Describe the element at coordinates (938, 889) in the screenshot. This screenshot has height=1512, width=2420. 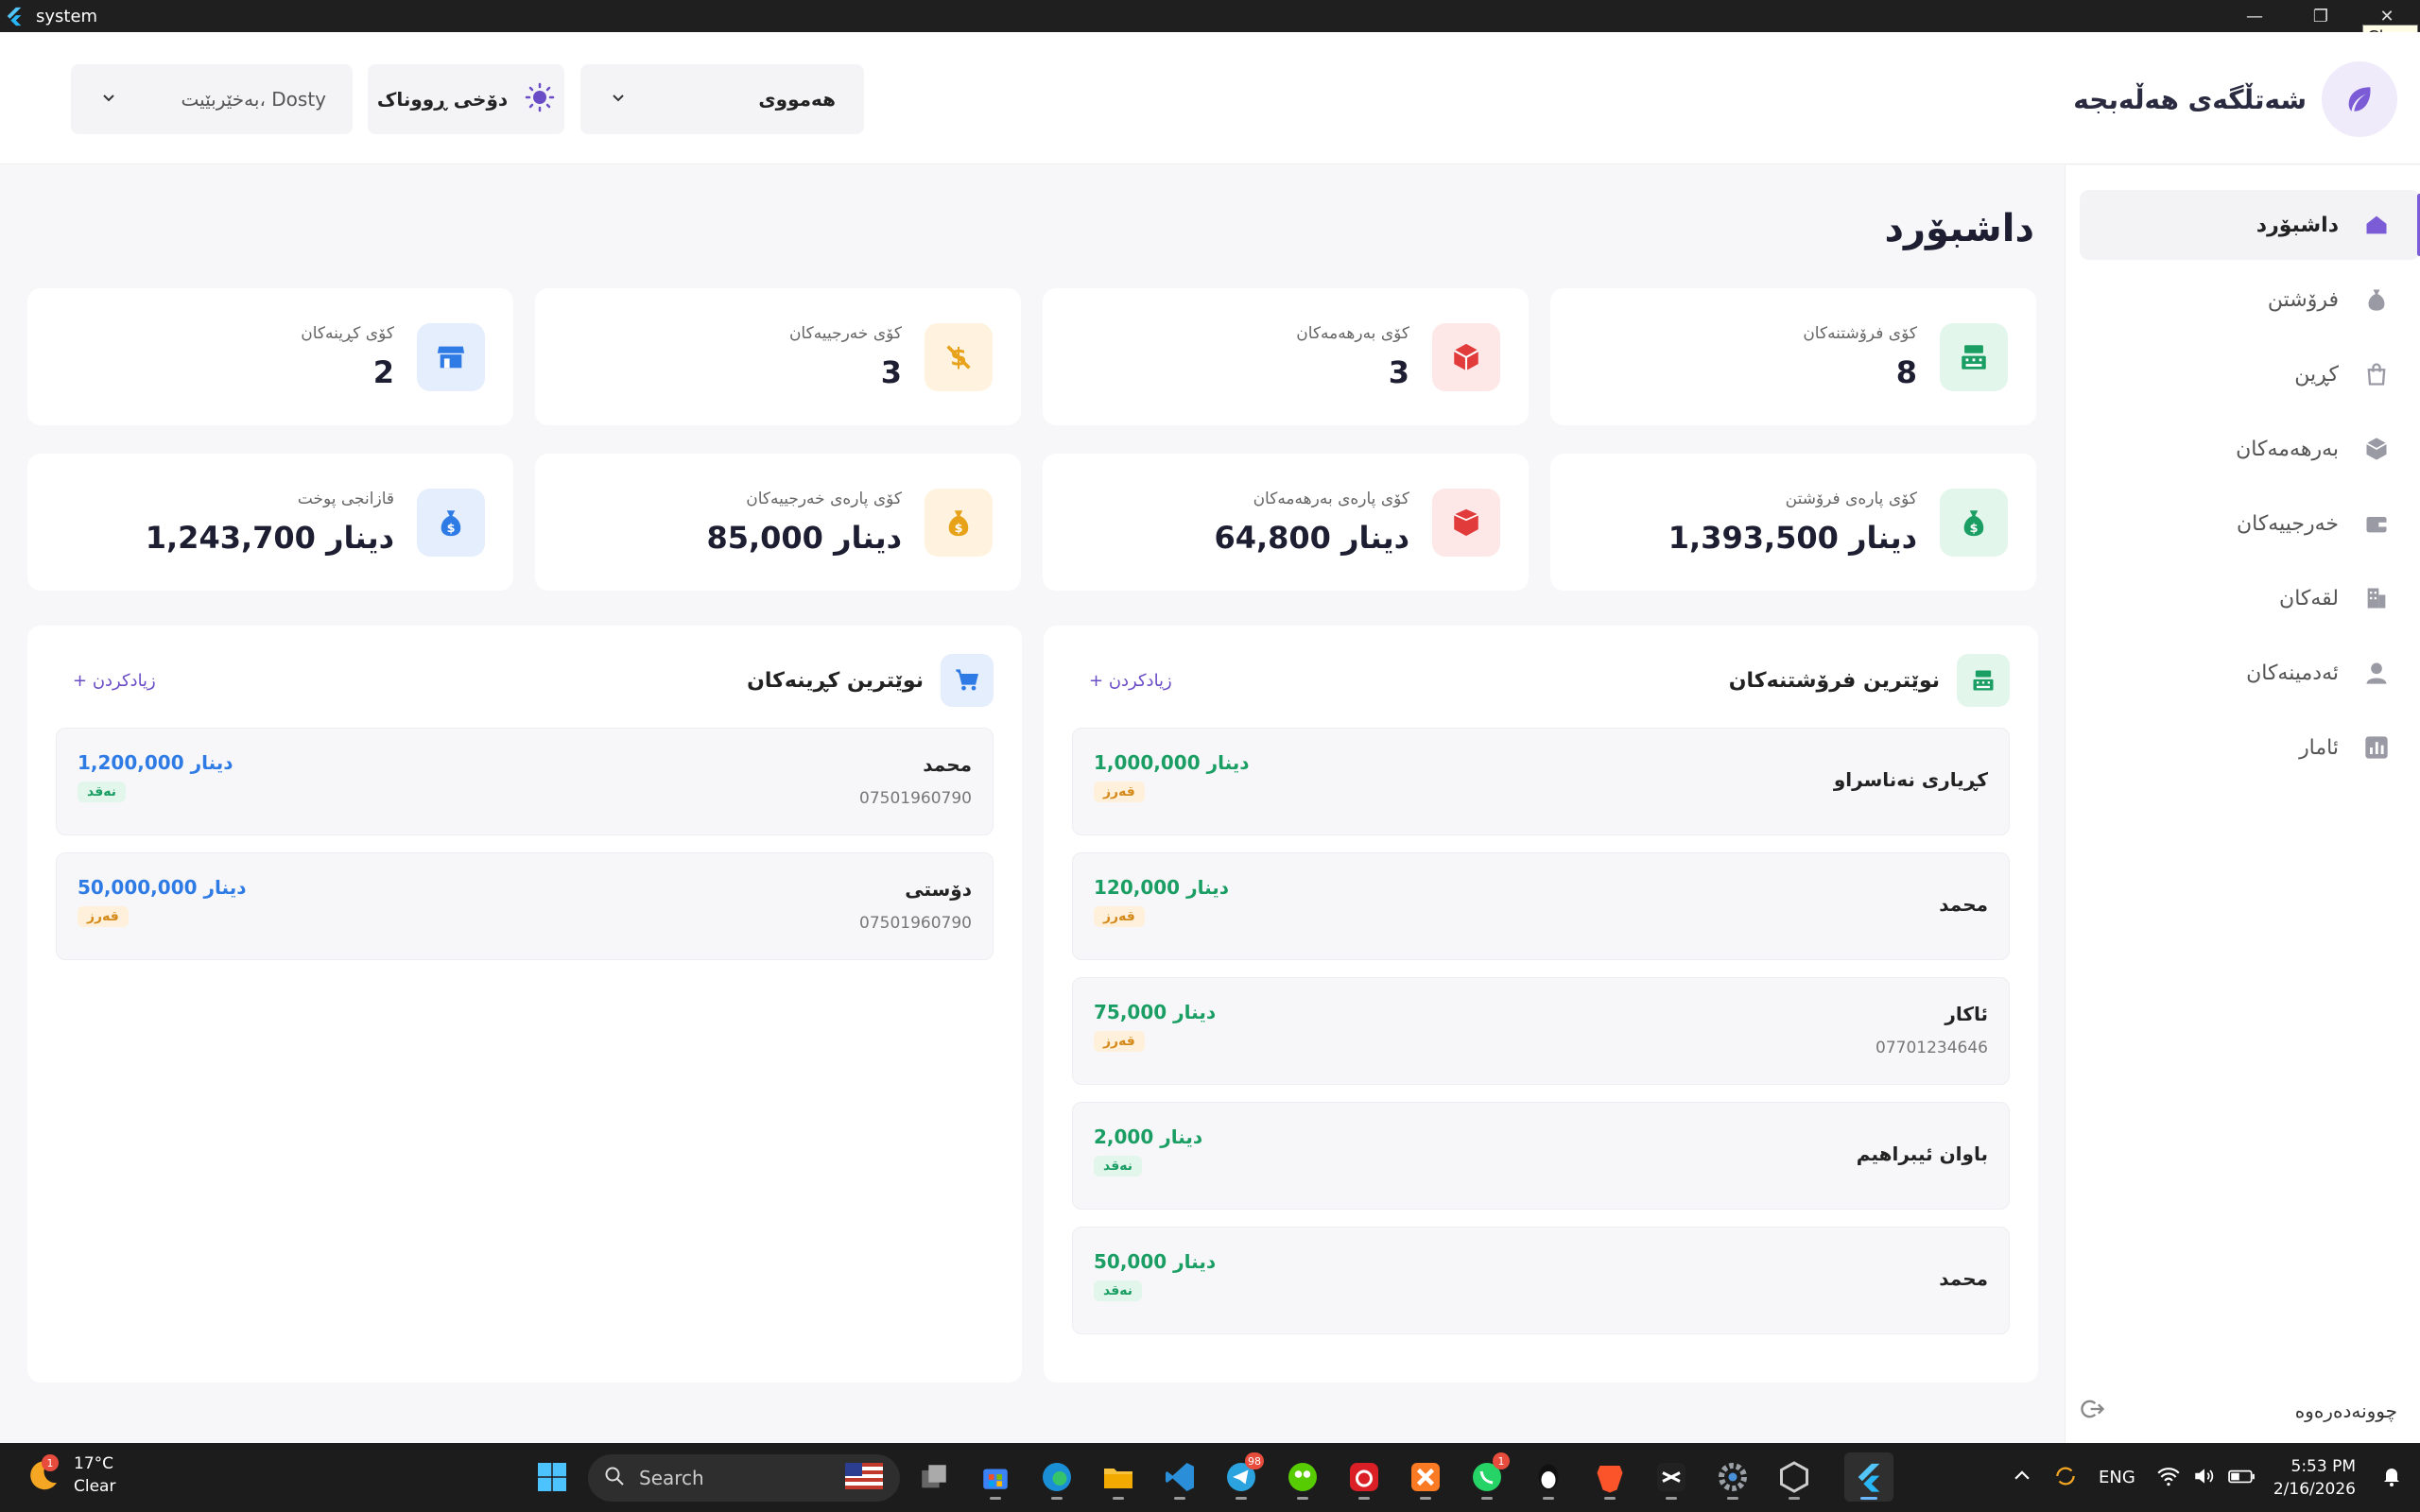
I see `supplier-name: دۆستی` at that location.